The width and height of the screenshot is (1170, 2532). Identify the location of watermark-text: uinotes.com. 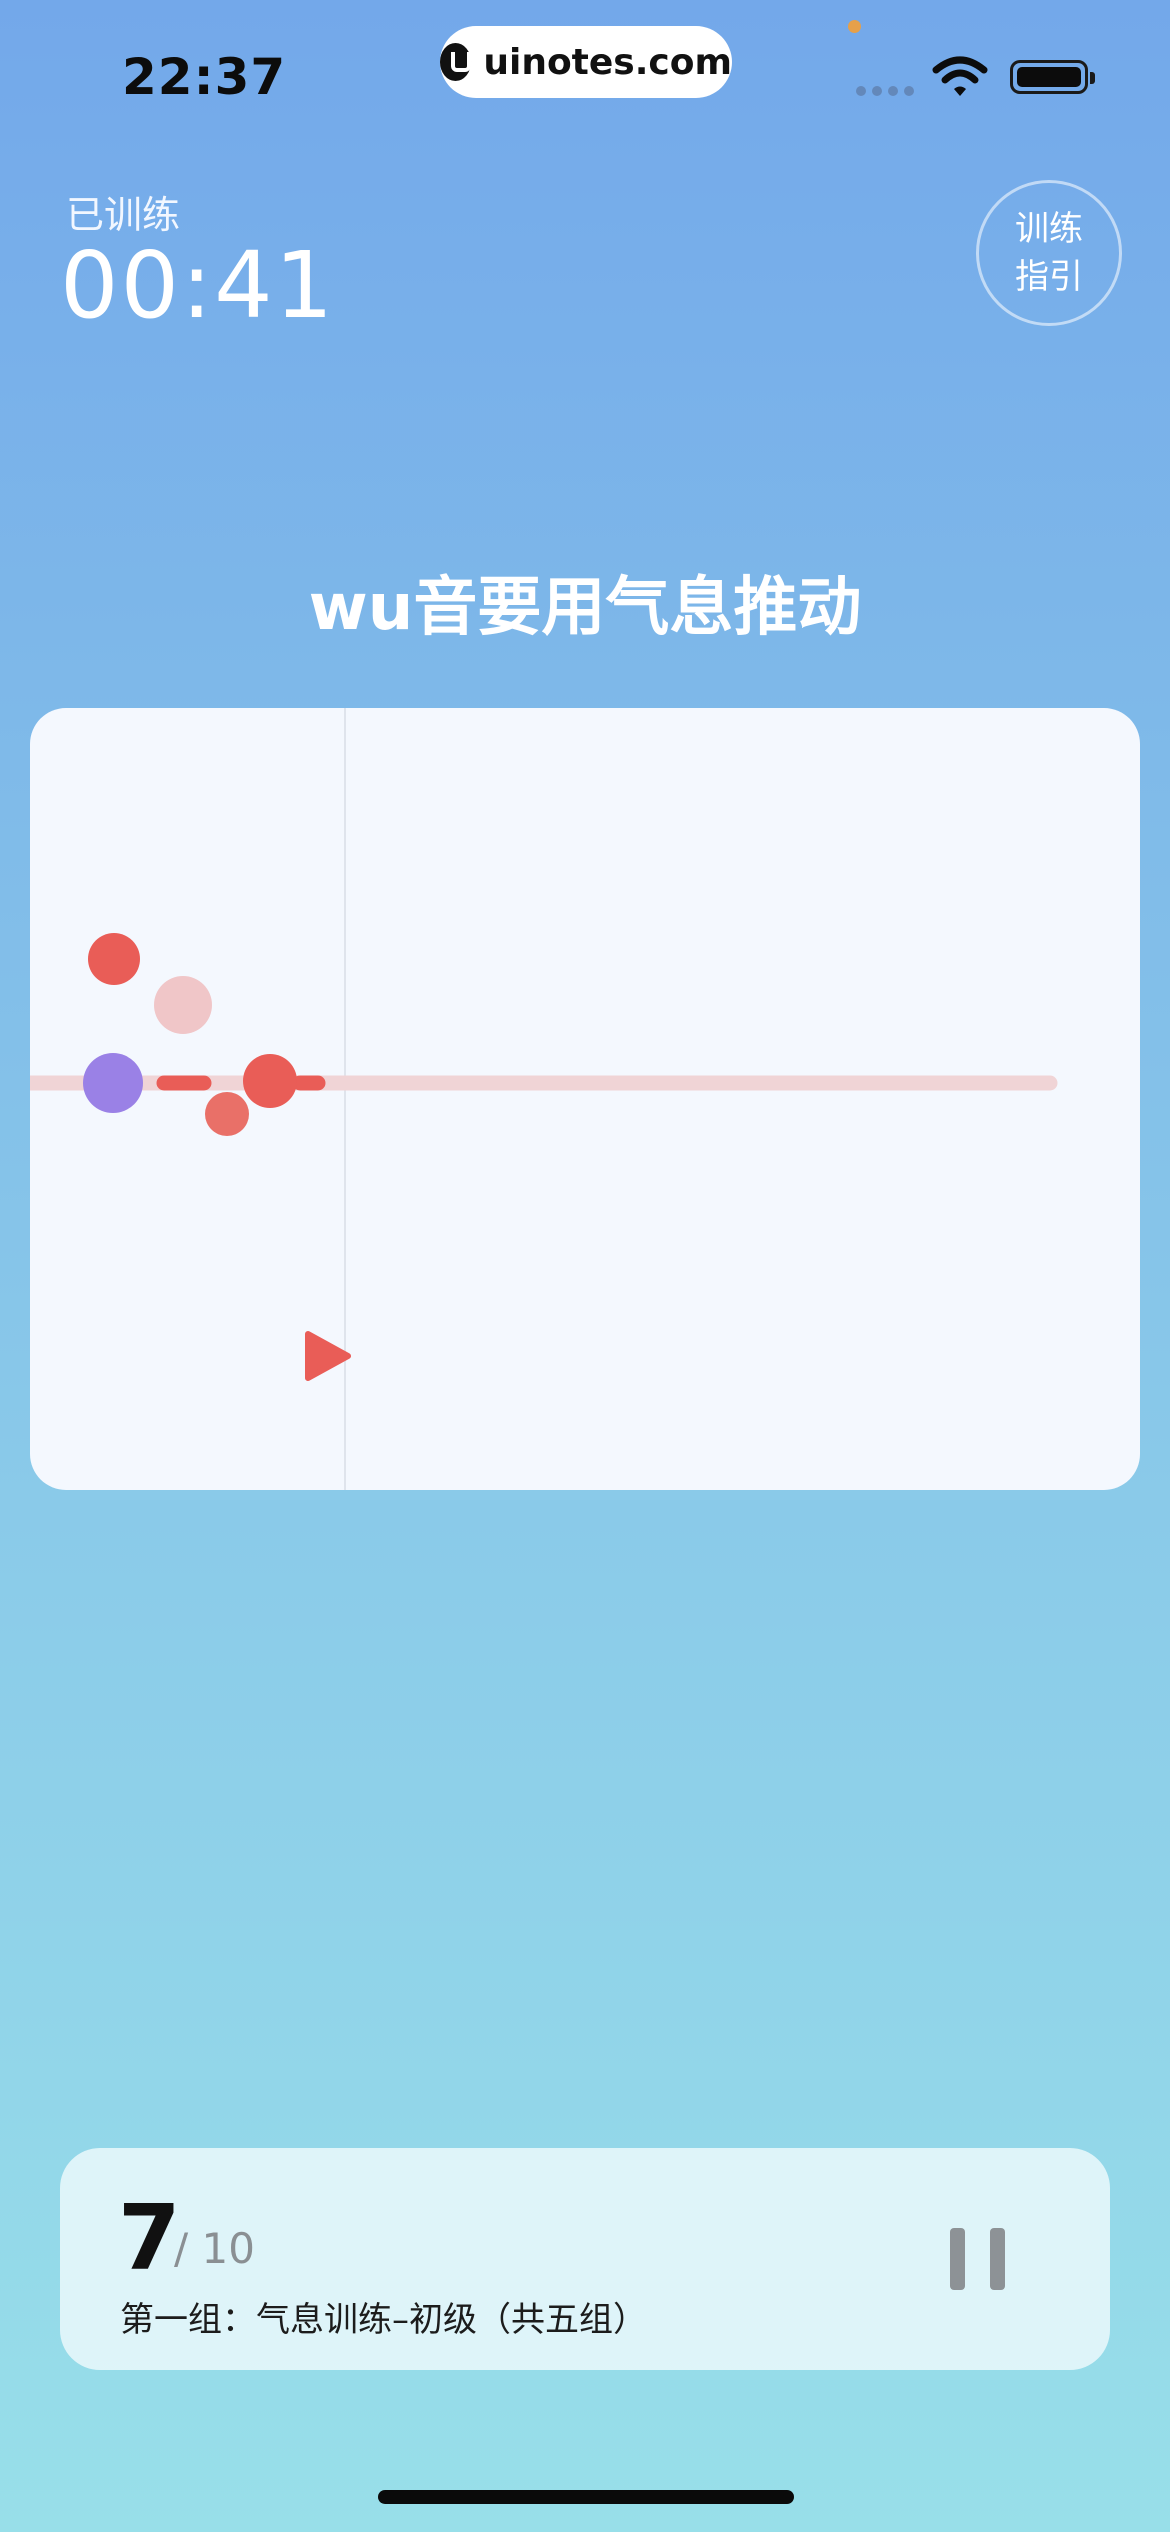
(607, 62).